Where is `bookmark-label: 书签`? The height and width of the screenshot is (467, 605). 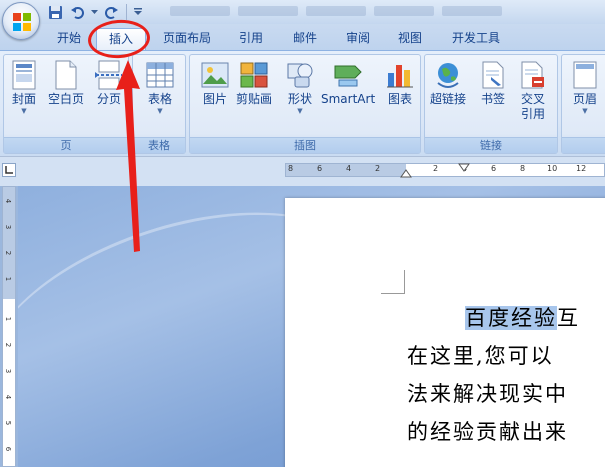 bookmark-label: 书签 is located at coordinates (492, 99).